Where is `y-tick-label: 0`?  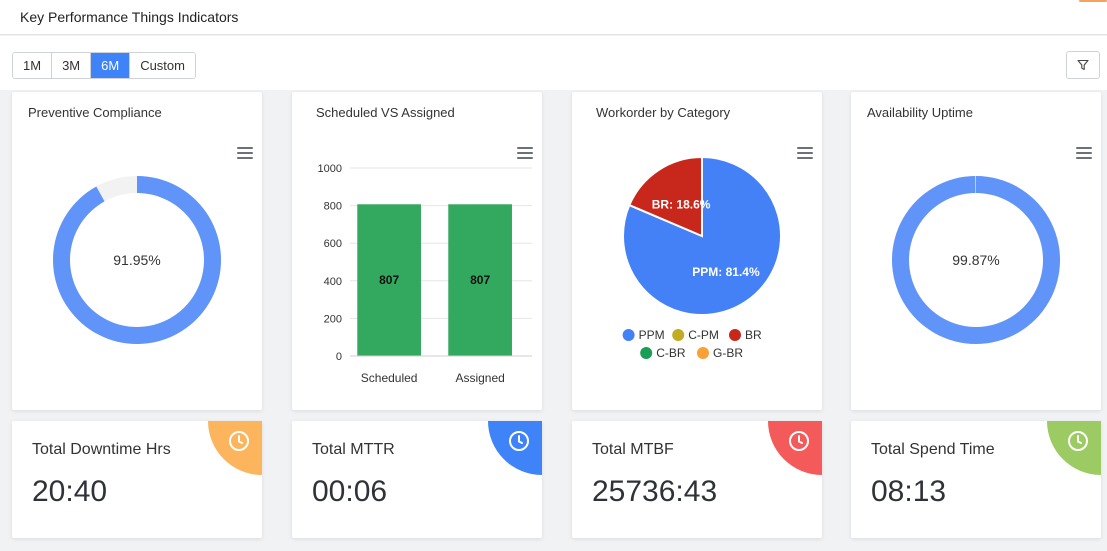 y-tick-label: 0 is located at coordinates (339, 357).